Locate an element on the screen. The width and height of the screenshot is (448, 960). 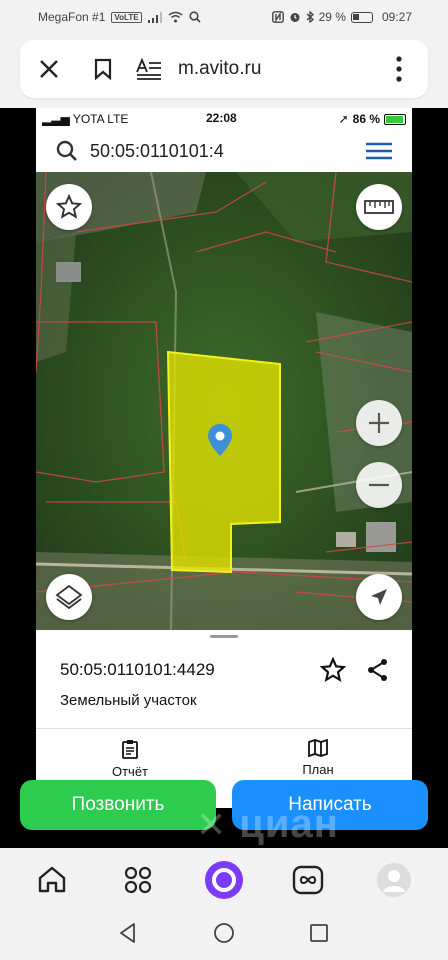
ios-battery-percent: 86 % is located at coordinates (366, 119).